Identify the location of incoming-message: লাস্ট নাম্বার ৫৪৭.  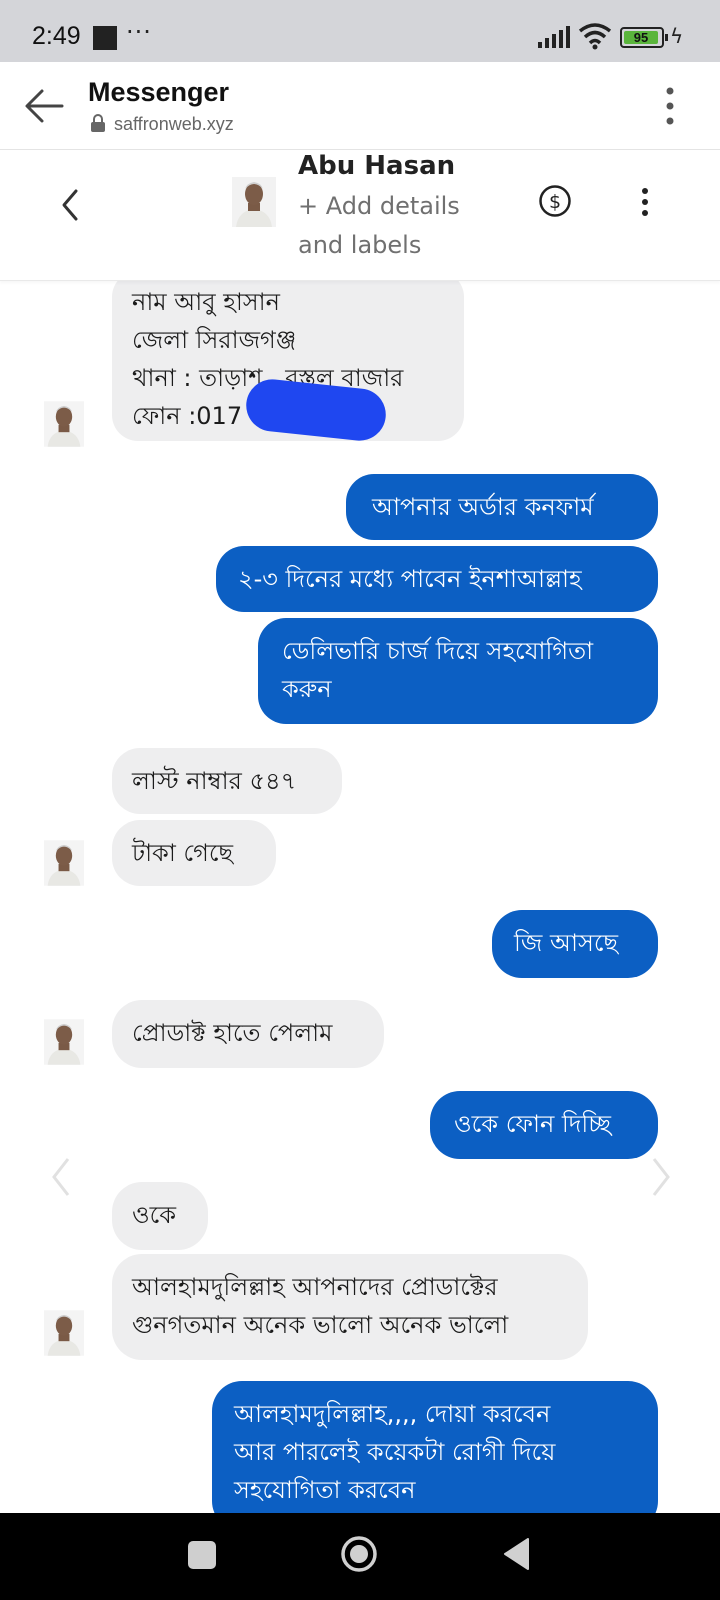
(227, 781).